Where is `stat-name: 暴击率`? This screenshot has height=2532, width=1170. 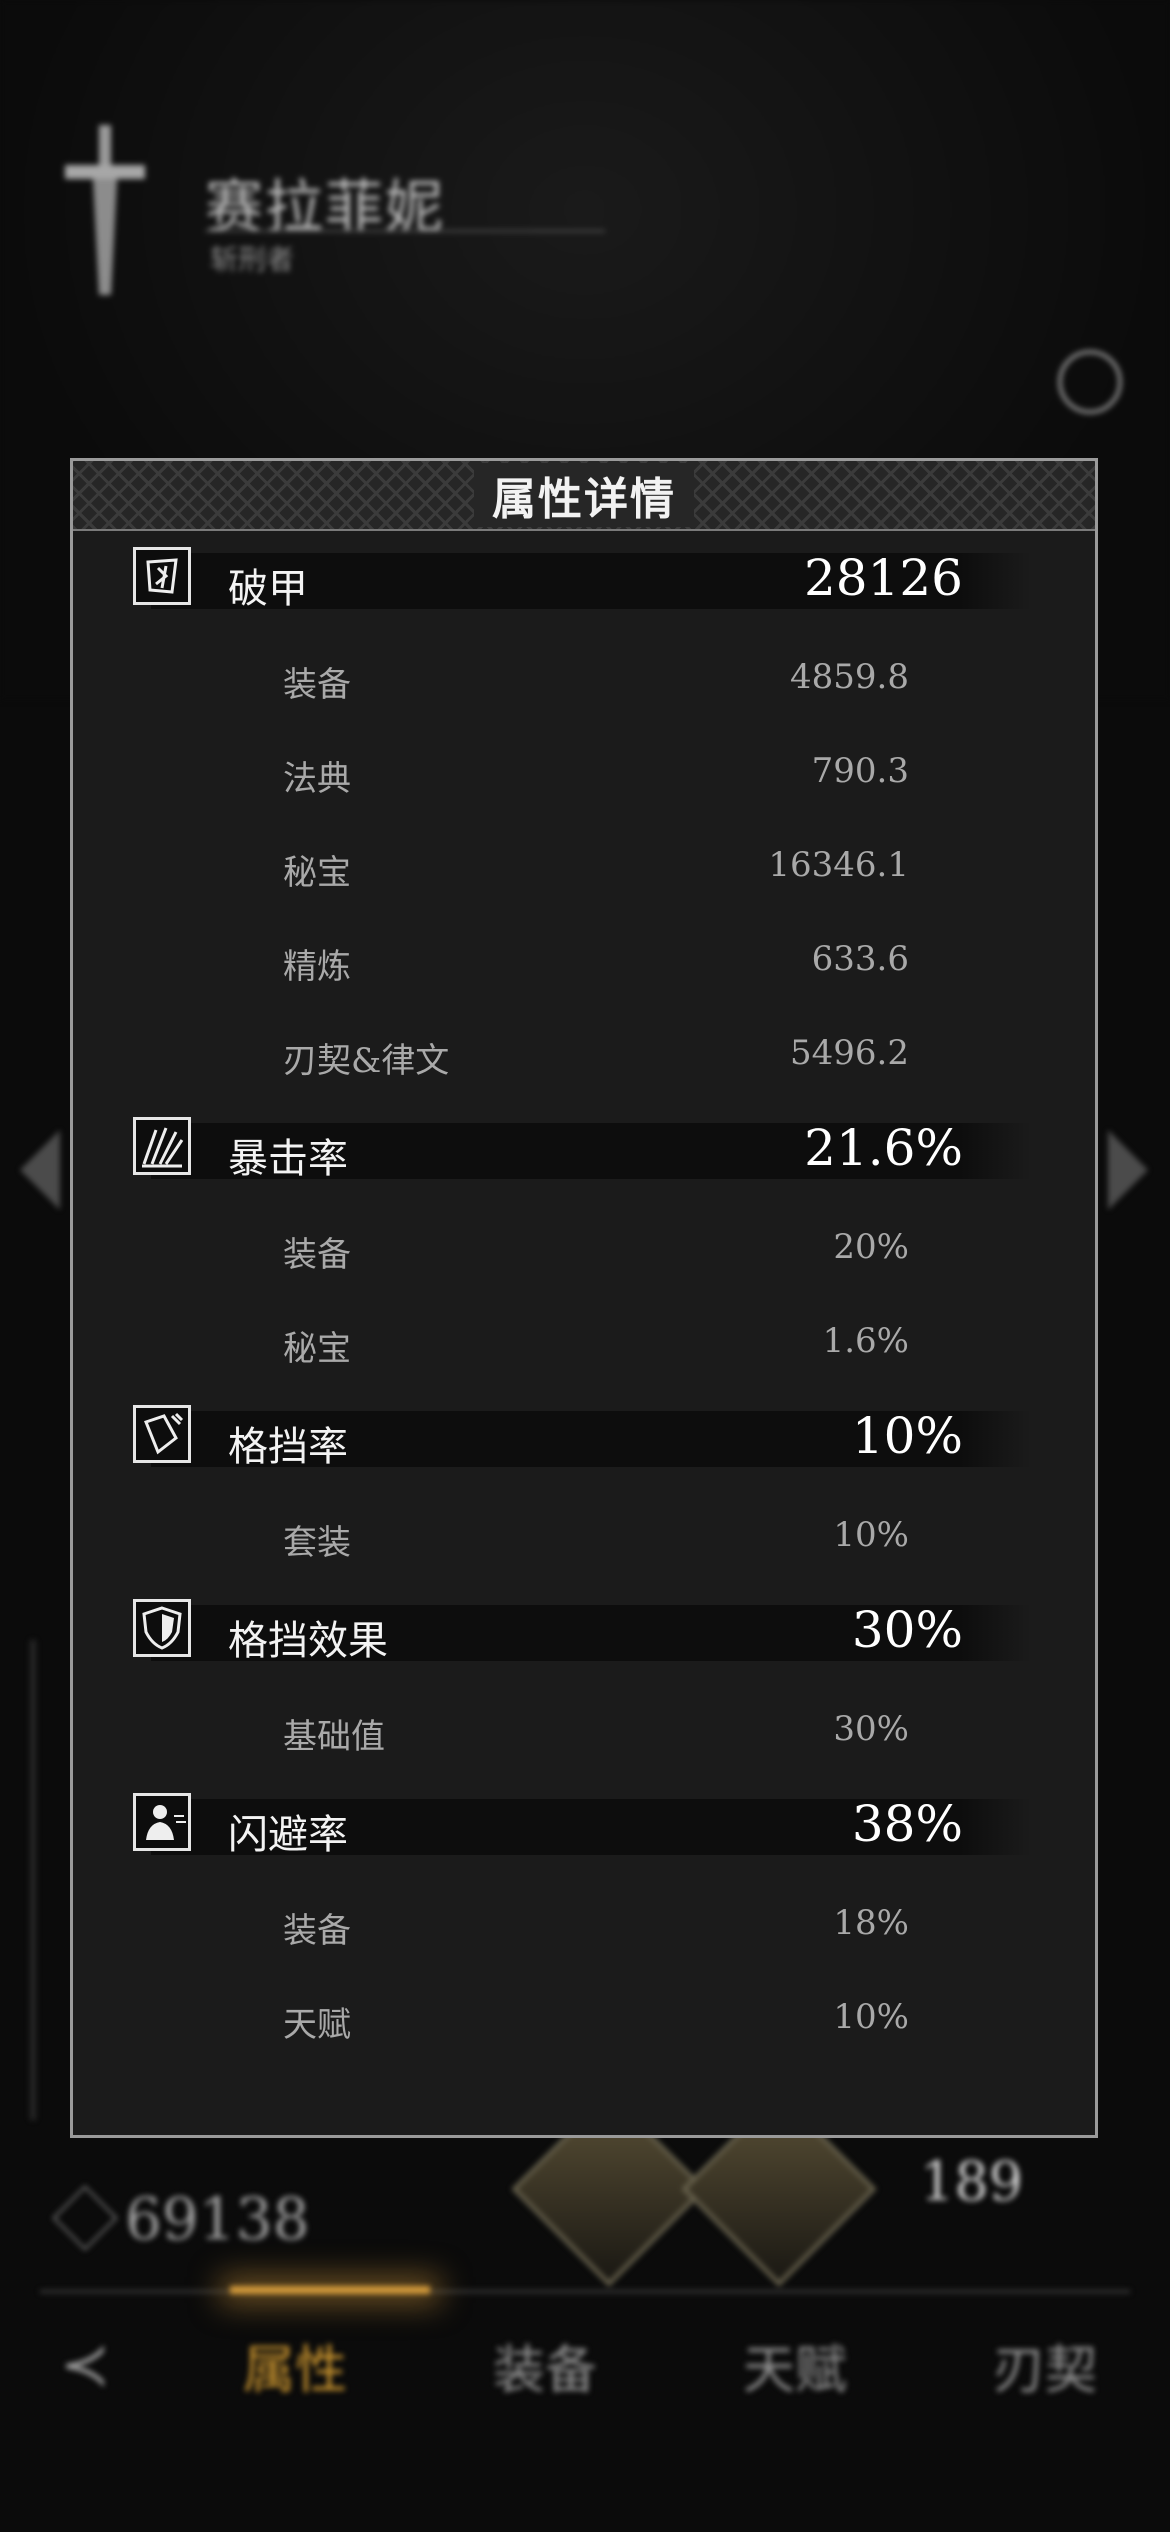
stat-name: 暴击率 is located at coordinates (288, 1159).